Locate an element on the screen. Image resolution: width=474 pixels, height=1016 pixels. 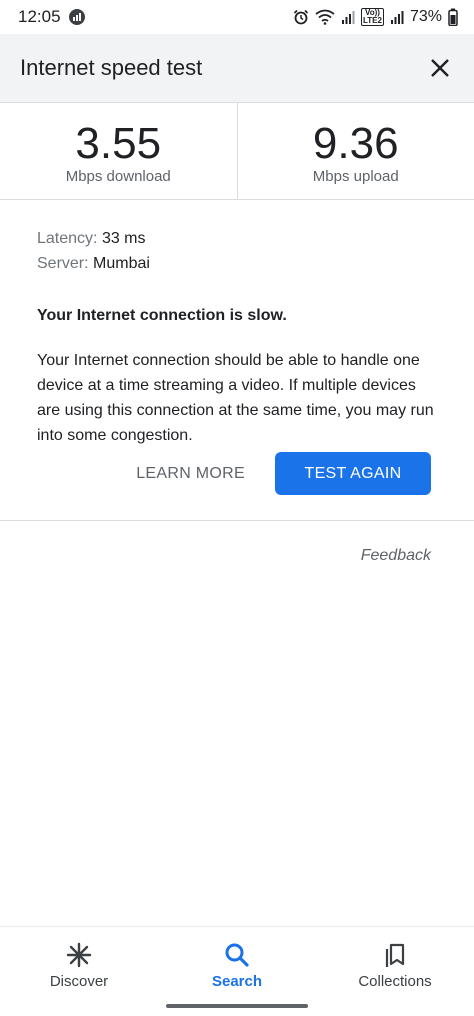
close-icon is located at coordinates (440, 68).